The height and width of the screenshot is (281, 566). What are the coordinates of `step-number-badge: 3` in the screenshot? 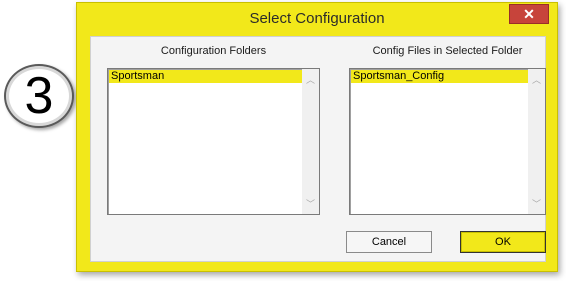 It's located at (39, 96).